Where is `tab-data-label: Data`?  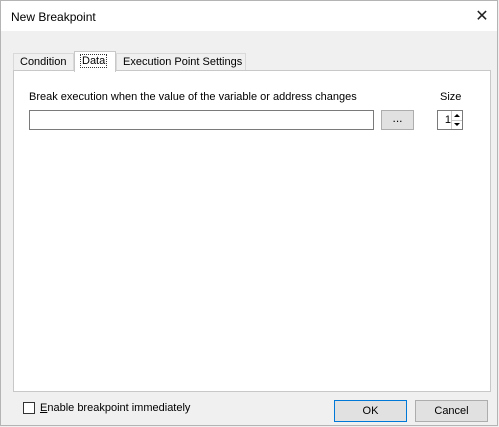 tab-data-label: Data is located at coordinates (93, 61).